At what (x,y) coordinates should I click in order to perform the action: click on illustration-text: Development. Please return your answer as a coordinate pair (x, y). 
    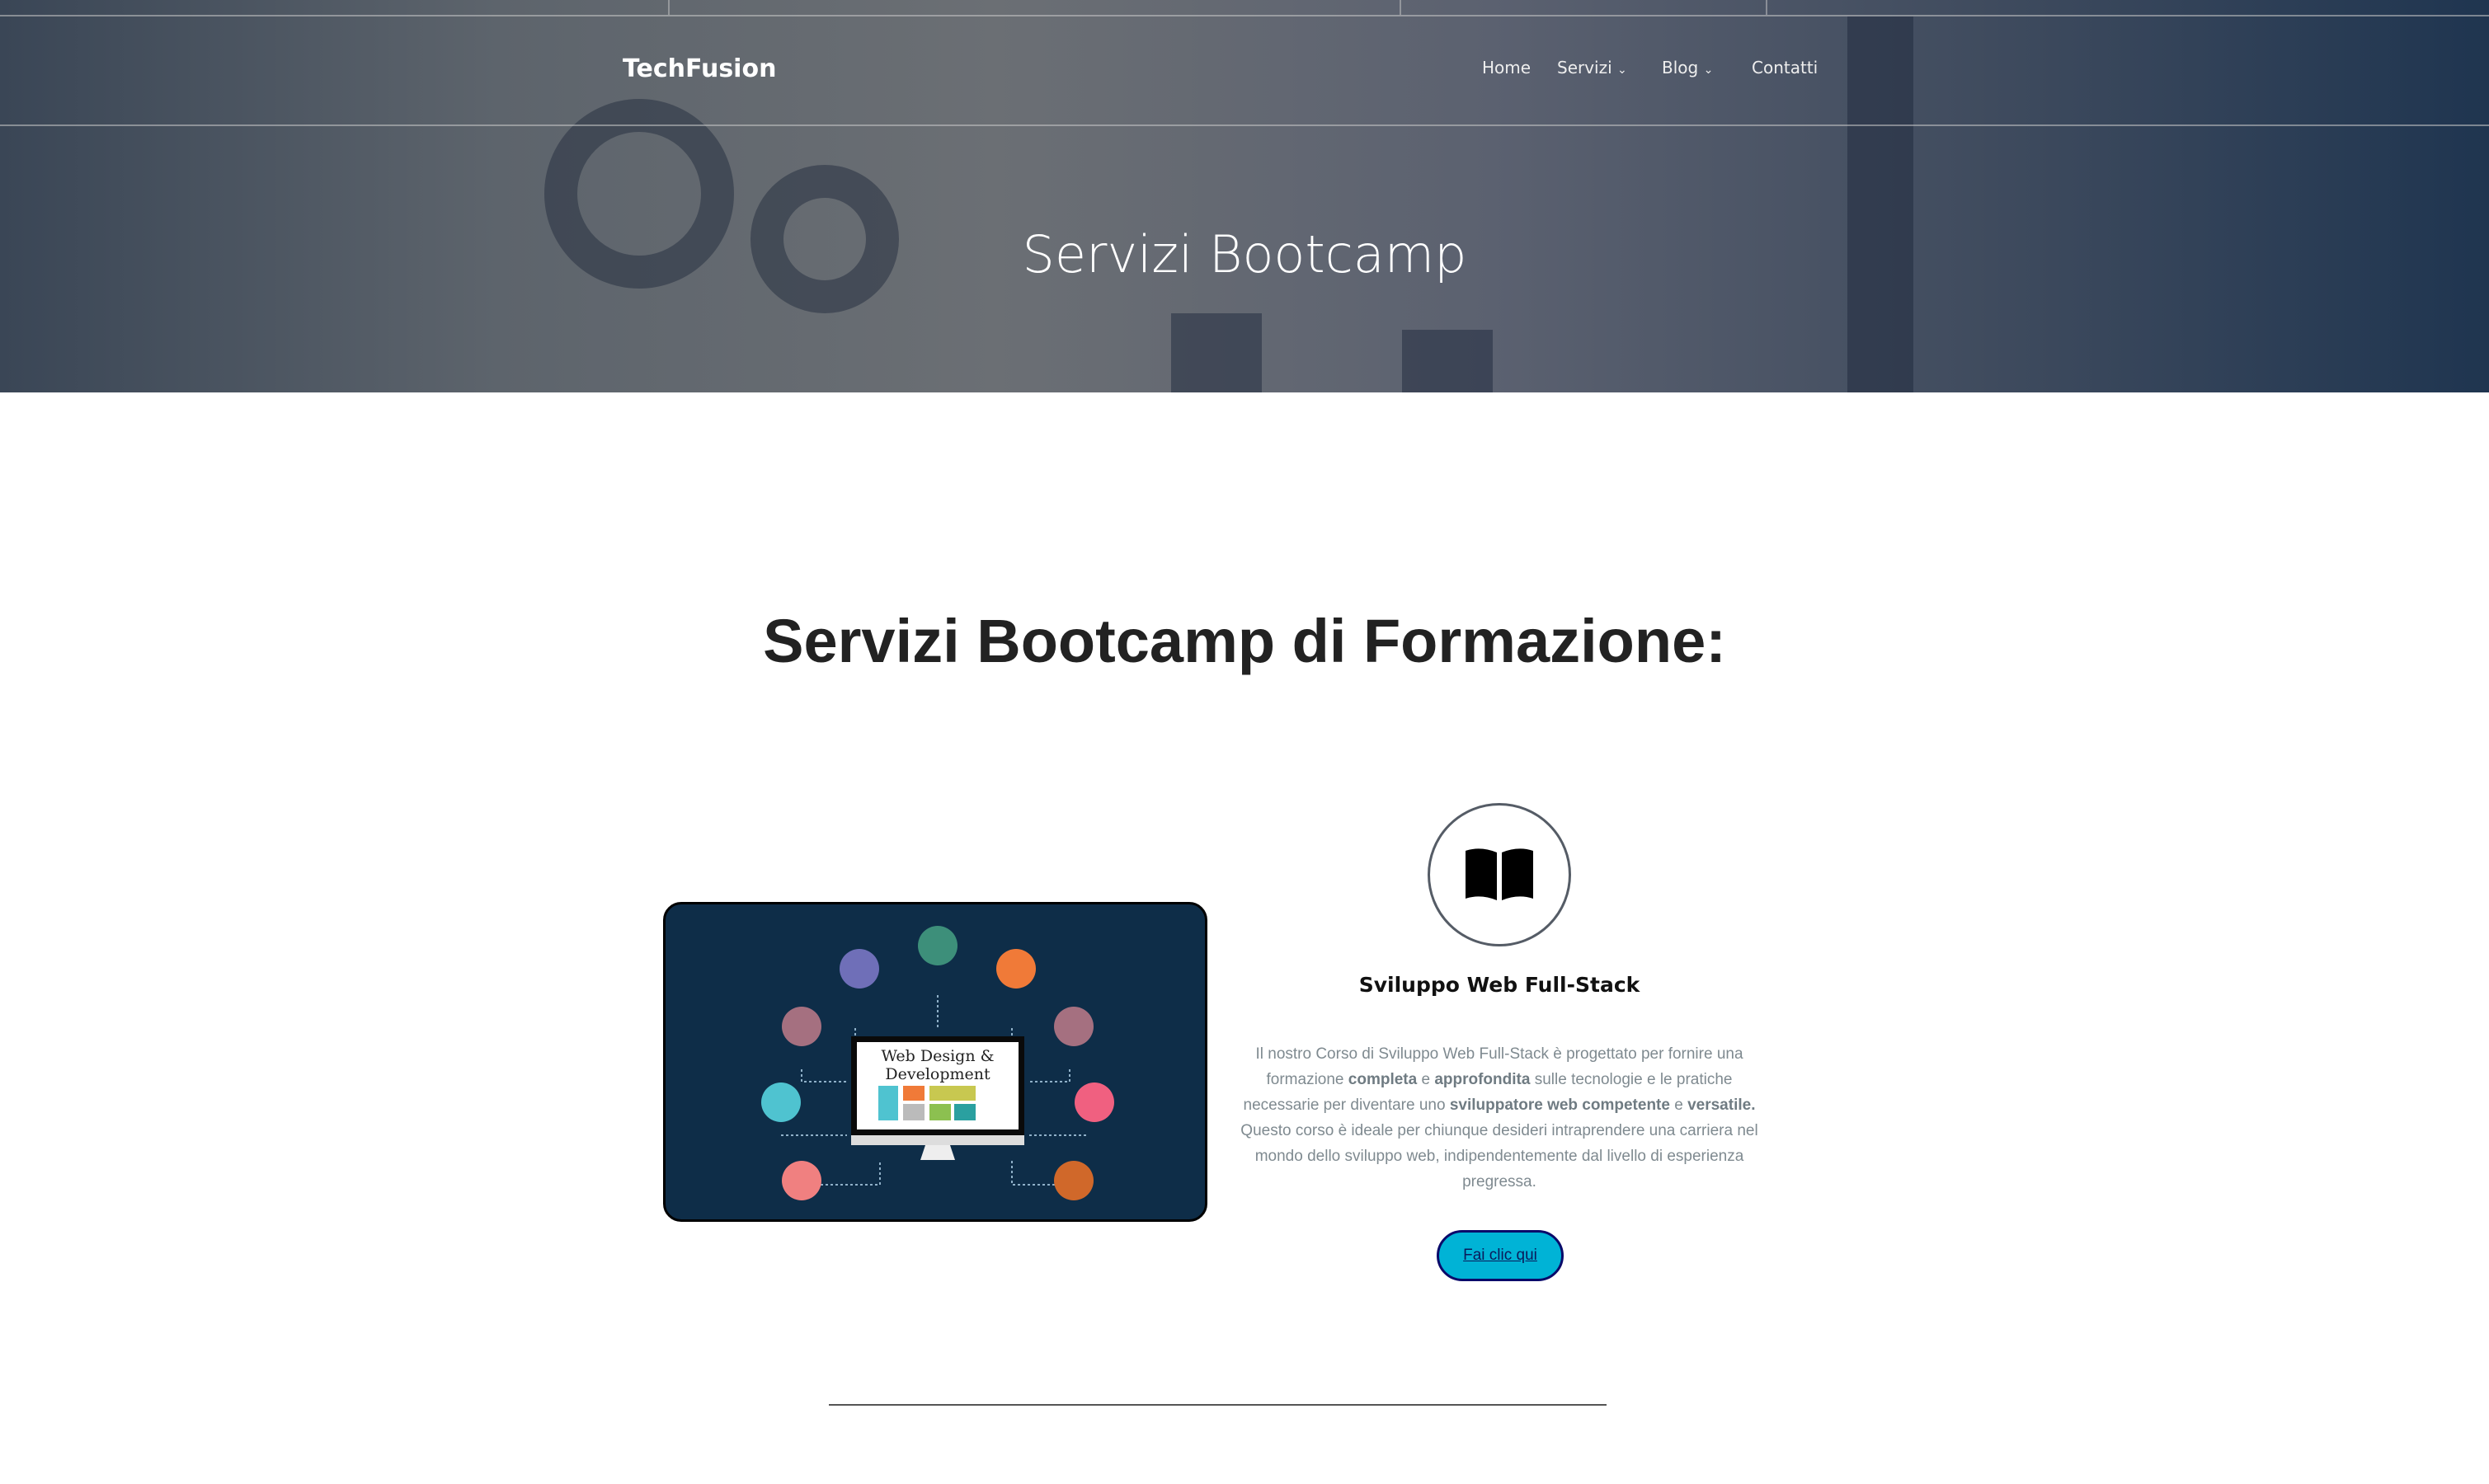
    Looking at the image, I should click on (937, 1074).